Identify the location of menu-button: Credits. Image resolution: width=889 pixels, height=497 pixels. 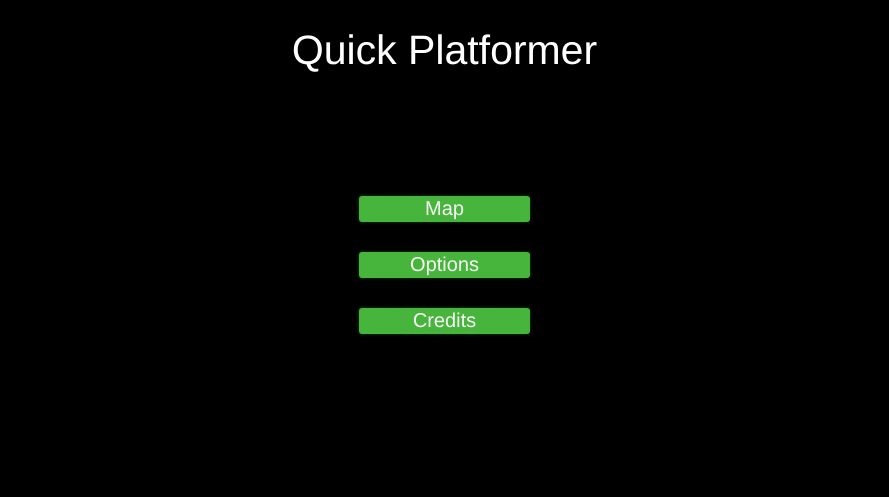
(444, 321).